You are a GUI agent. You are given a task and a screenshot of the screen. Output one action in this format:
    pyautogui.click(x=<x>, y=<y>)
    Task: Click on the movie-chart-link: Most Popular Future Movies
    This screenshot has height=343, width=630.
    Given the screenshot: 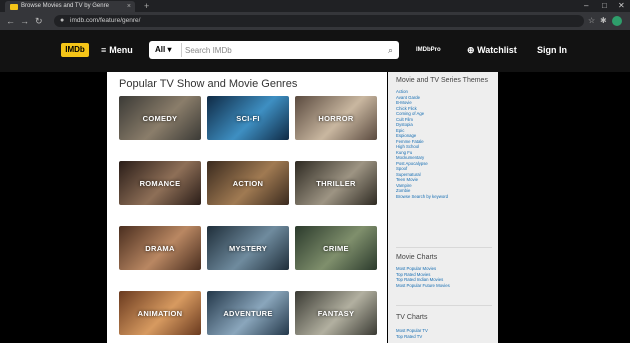 What is the action you would take?
    pyautogui.click(x=423, y=286)
    